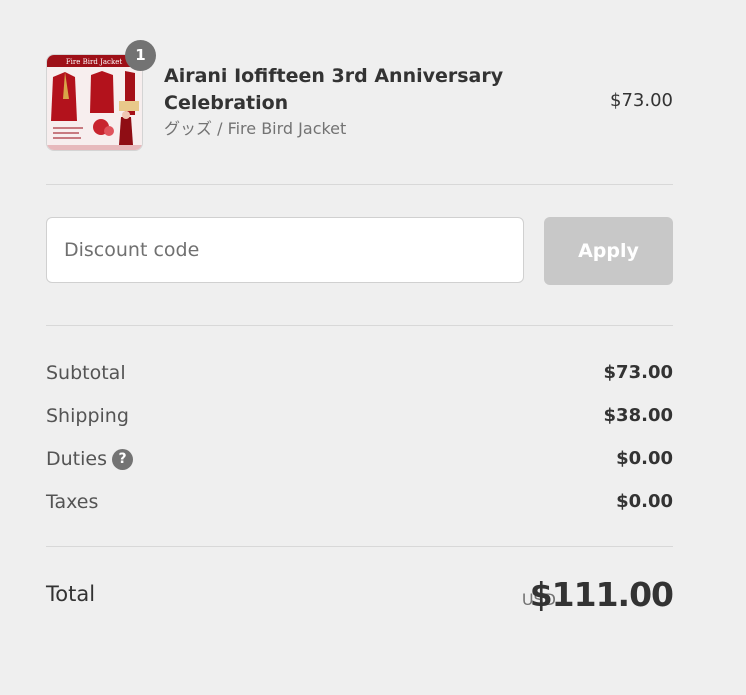  Describe the element at coordinates (638, 372) in the screenshot. I see `subtotal-value: $73.00` at that location.